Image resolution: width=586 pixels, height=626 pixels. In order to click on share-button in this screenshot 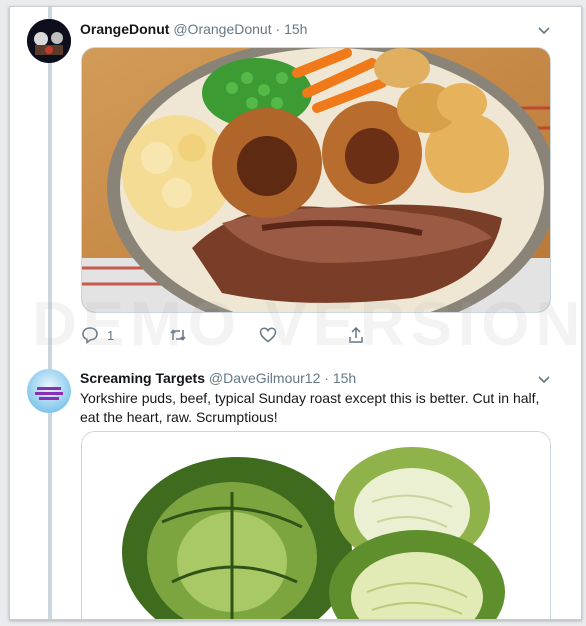, I will do `click(356, 335)`.